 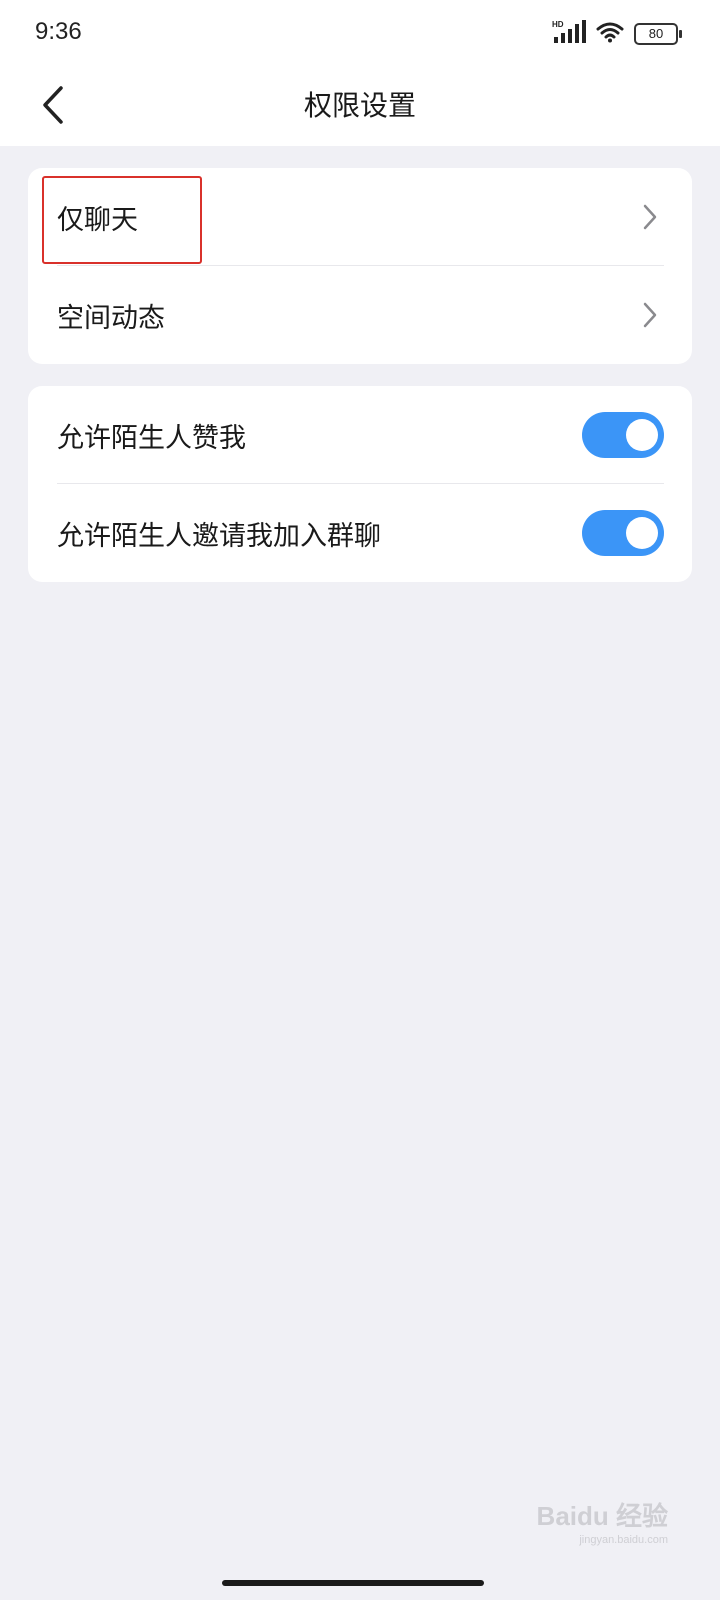 What do you see at coordinates (151, 438) in the screenshot?
I see `allow-stranger-like-label: 允许陌生人赞我` at bounding box center [151, 438].